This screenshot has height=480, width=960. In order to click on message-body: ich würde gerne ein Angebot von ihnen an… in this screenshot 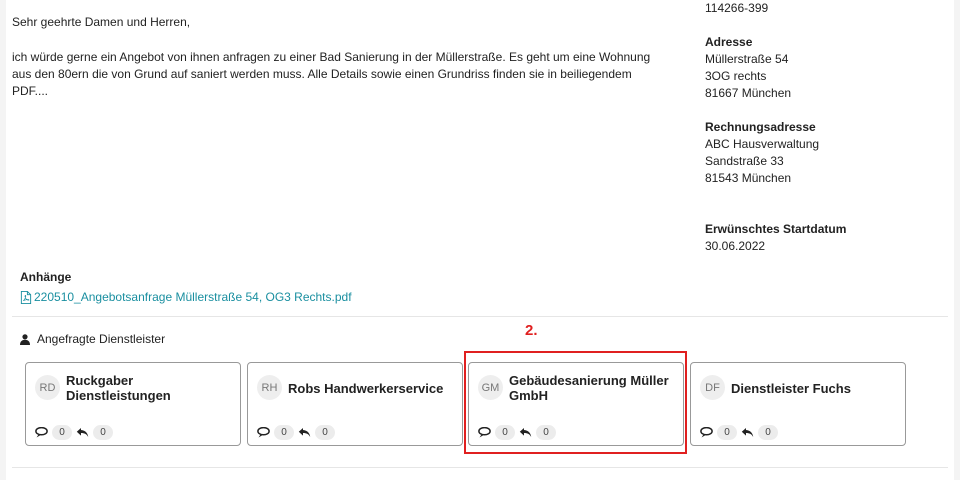, I will do `click(347, 74)`.